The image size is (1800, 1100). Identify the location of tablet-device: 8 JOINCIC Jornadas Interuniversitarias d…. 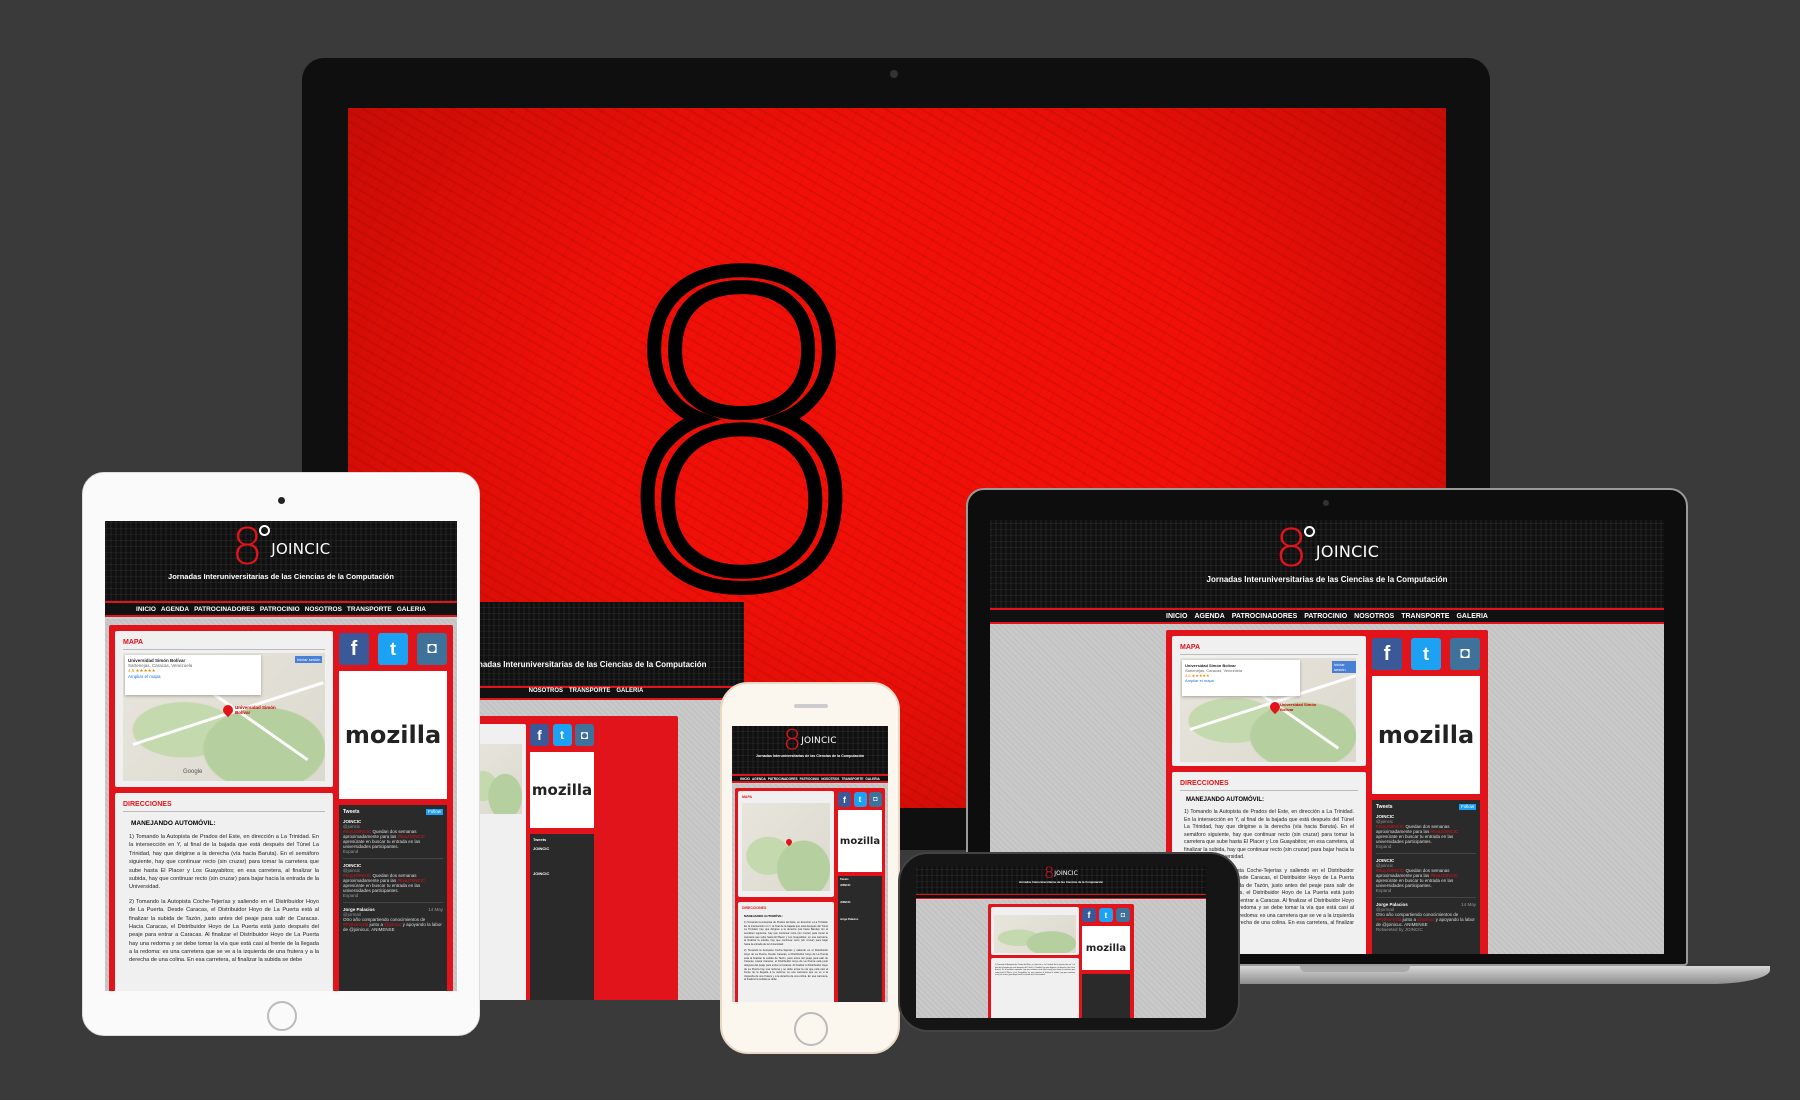
(281, 754).